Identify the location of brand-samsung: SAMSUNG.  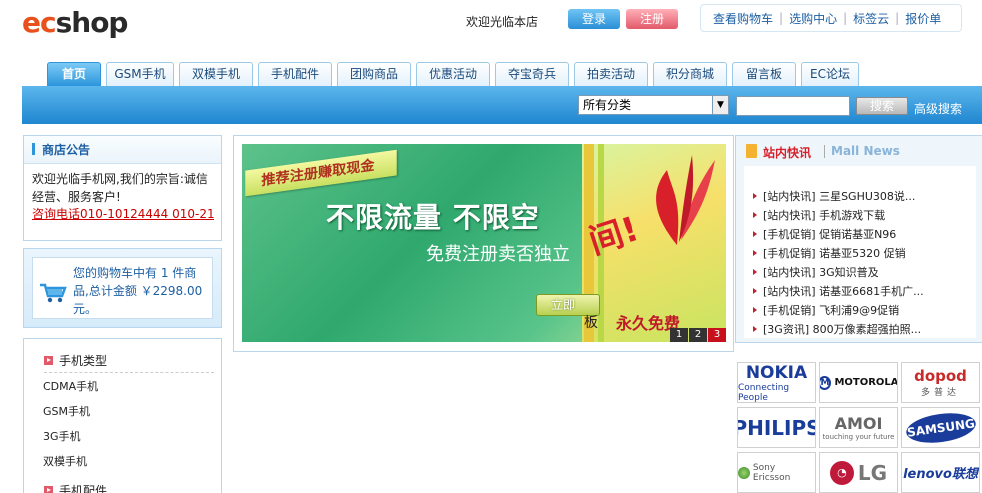
(940, 427).